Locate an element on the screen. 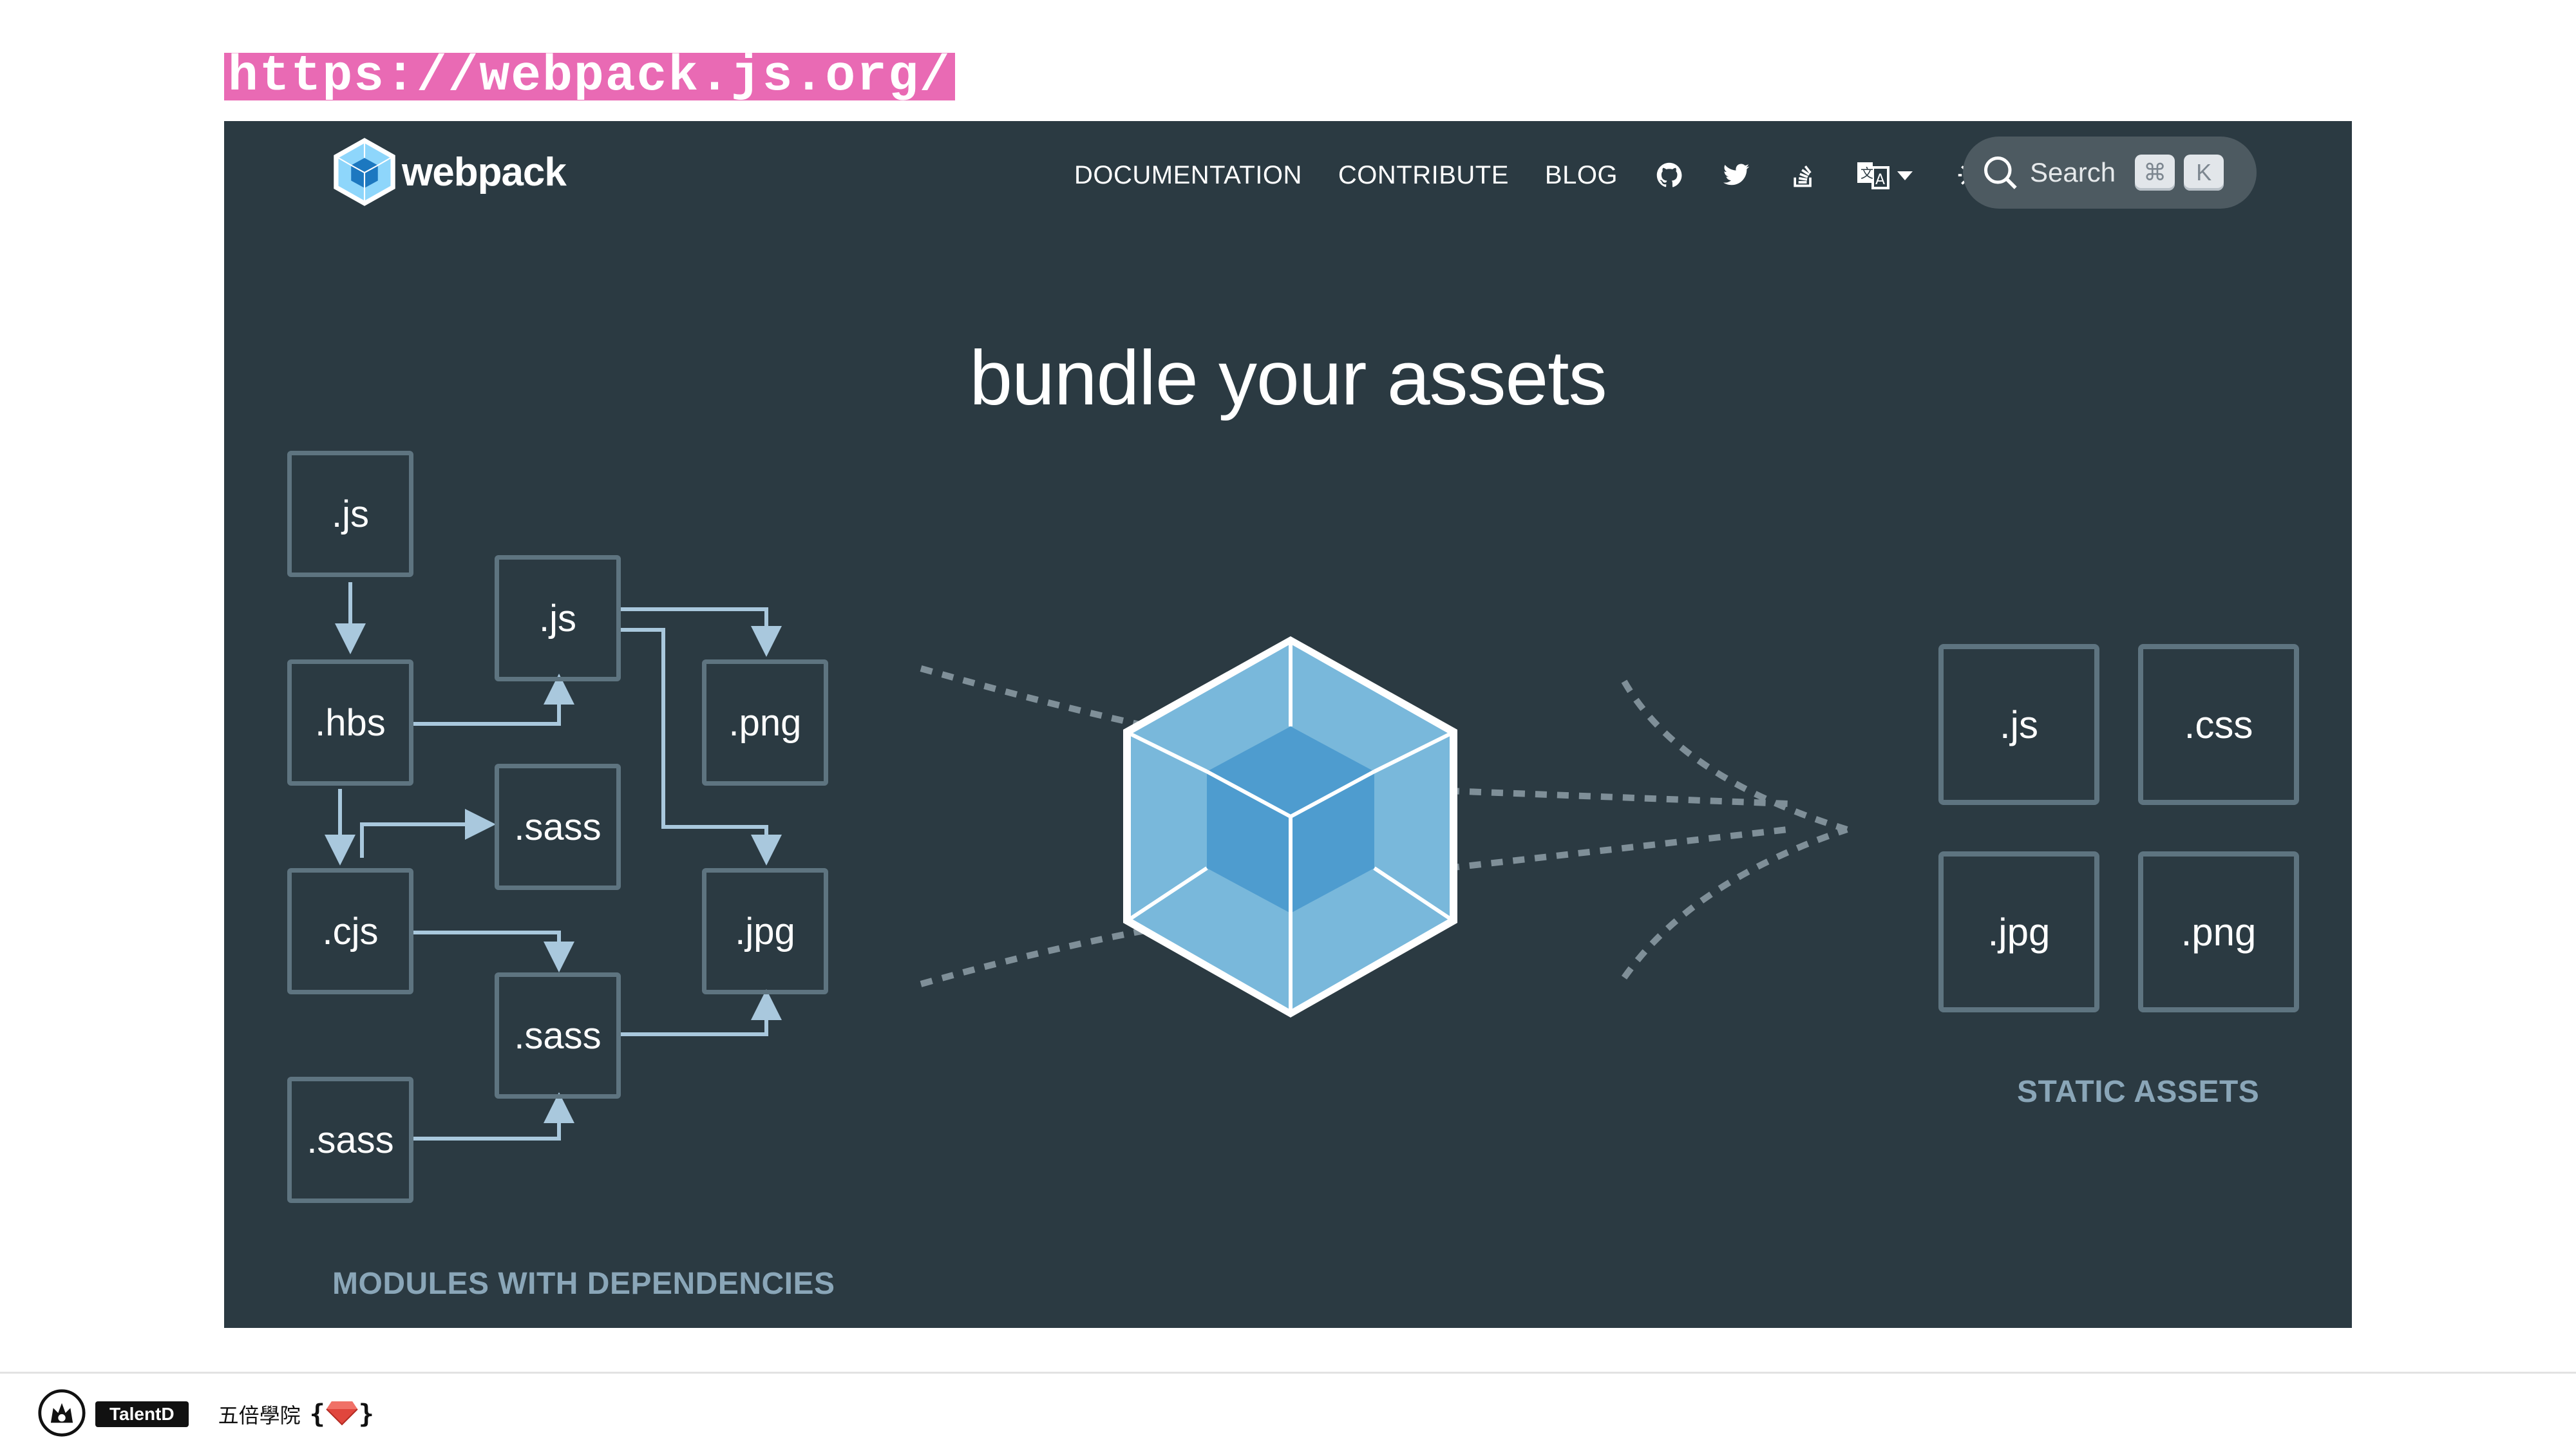  module-box: .jpg is located at coordinates (765, 931).